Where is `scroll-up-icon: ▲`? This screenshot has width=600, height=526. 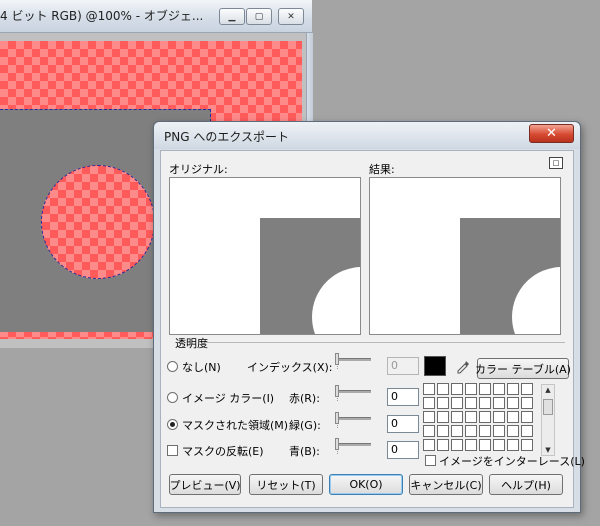 scroll-up-icon: ▲ is located at coordinates (548, 390).